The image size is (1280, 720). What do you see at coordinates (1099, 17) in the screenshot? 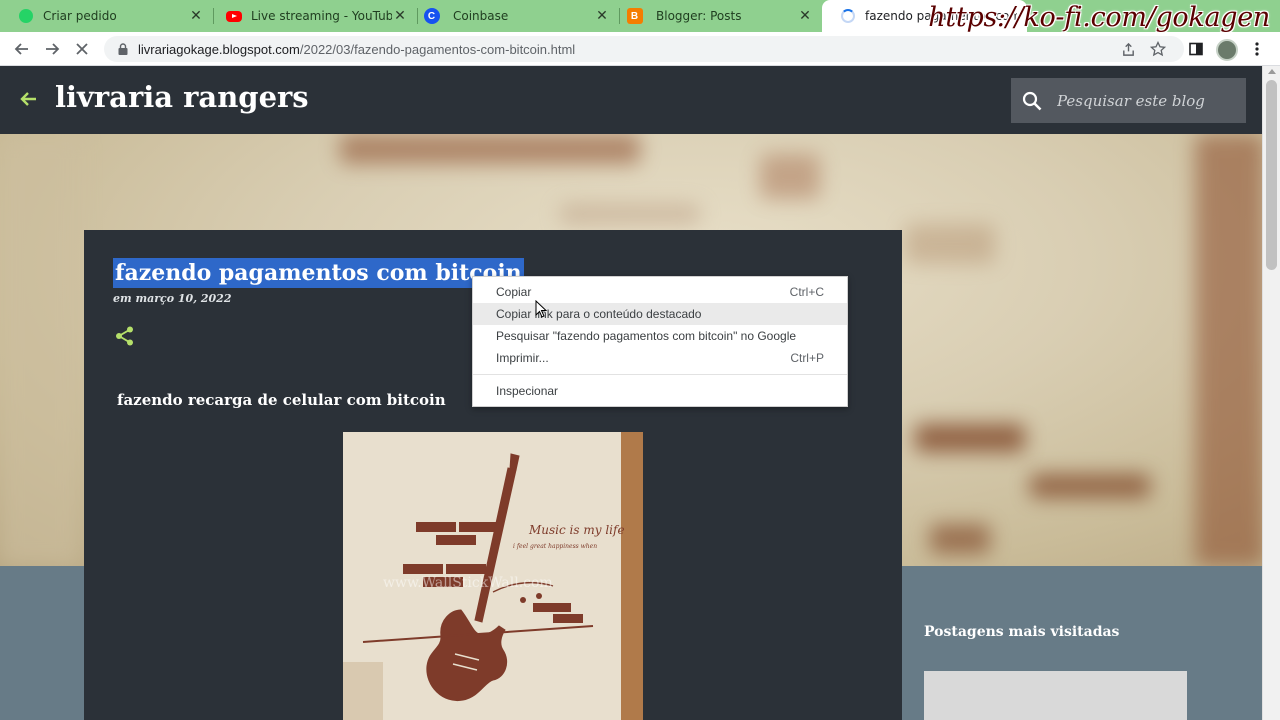
I see `kofi-watermark: https://ko-fi.com/gokagen` at bounding box center [1099, 17].